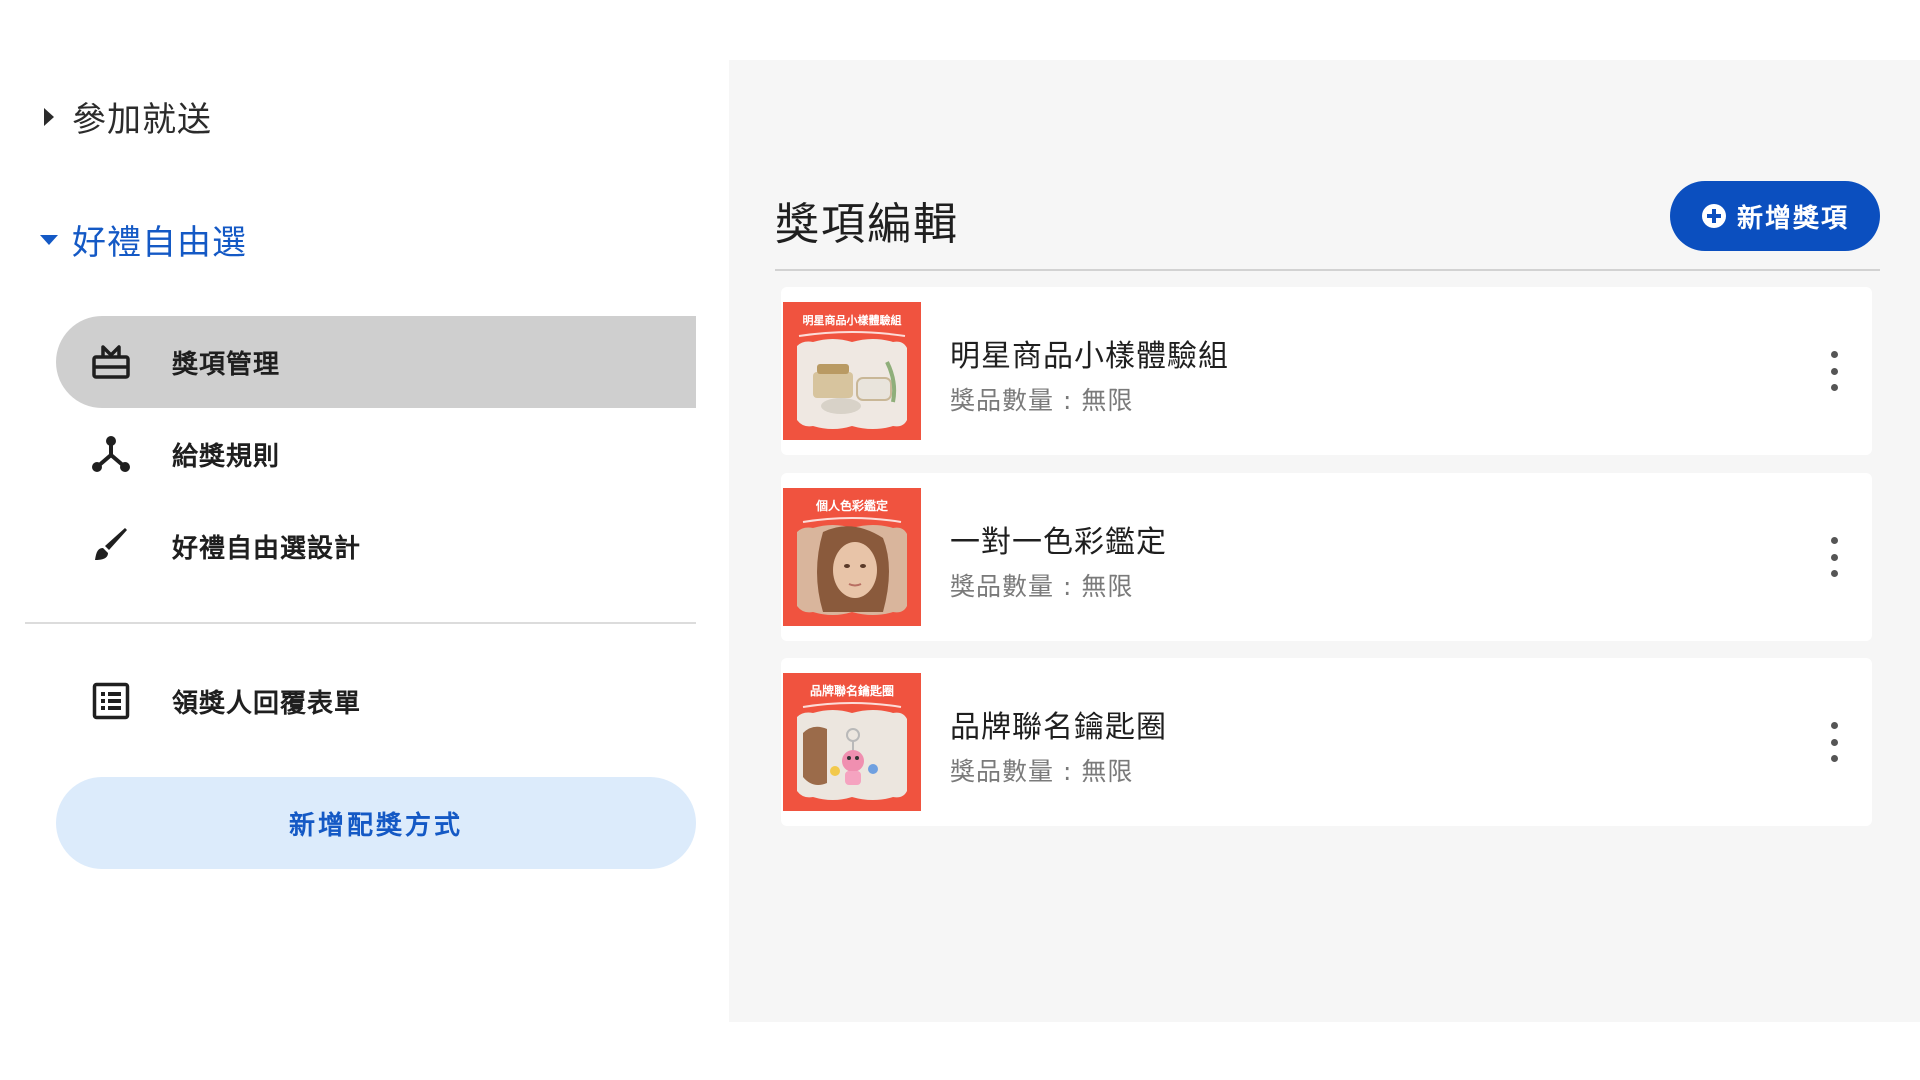 The height and width of the screenshot is (1080, 1920). Describe the element at coordinates (111, 546) in the screenshot. I see `brush-icon` at that location.